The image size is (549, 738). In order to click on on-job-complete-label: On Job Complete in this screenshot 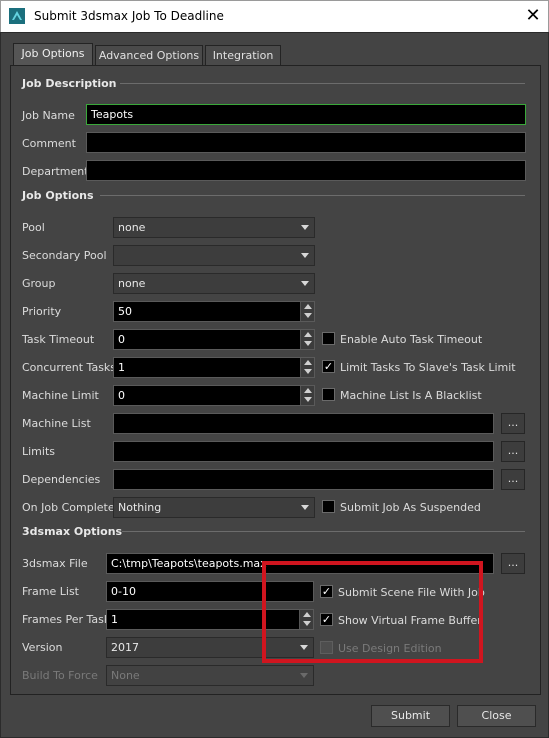, I will do `click(68, 507)`.